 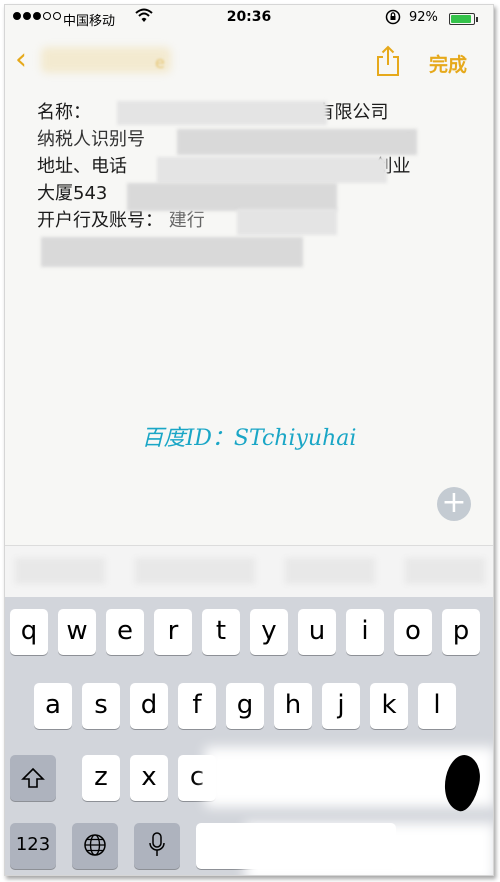 What do you see at coordinates (221, 632) in the screenshot?
I see `key-t: t` at bounding box center [221, 632].